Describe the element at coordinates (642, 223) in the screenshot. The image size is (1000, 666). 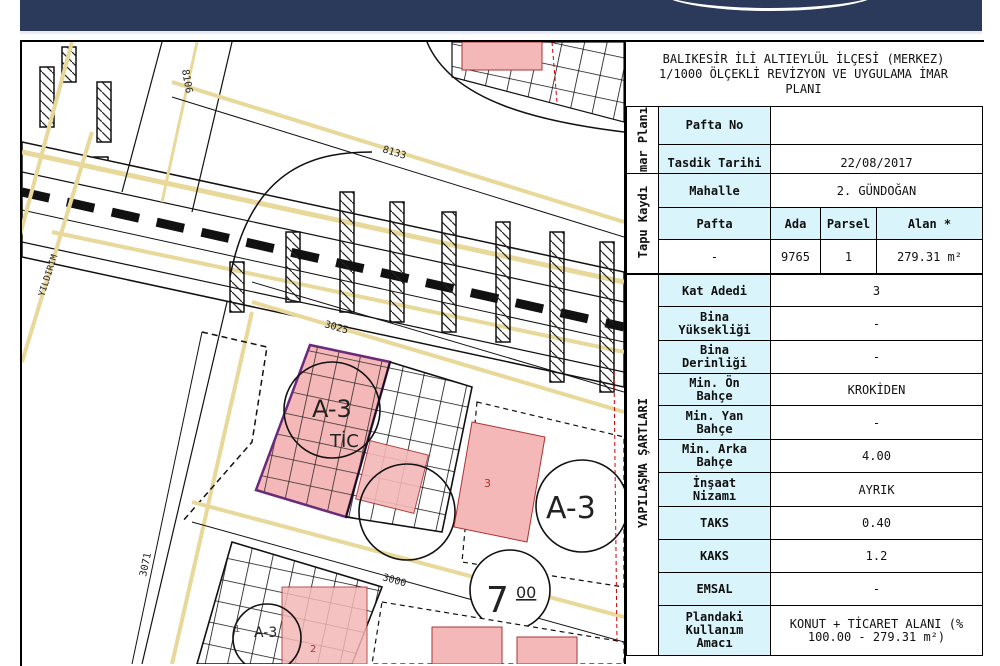
I see `tapu-kaydi-label: Tapu Kaydı` at that location.